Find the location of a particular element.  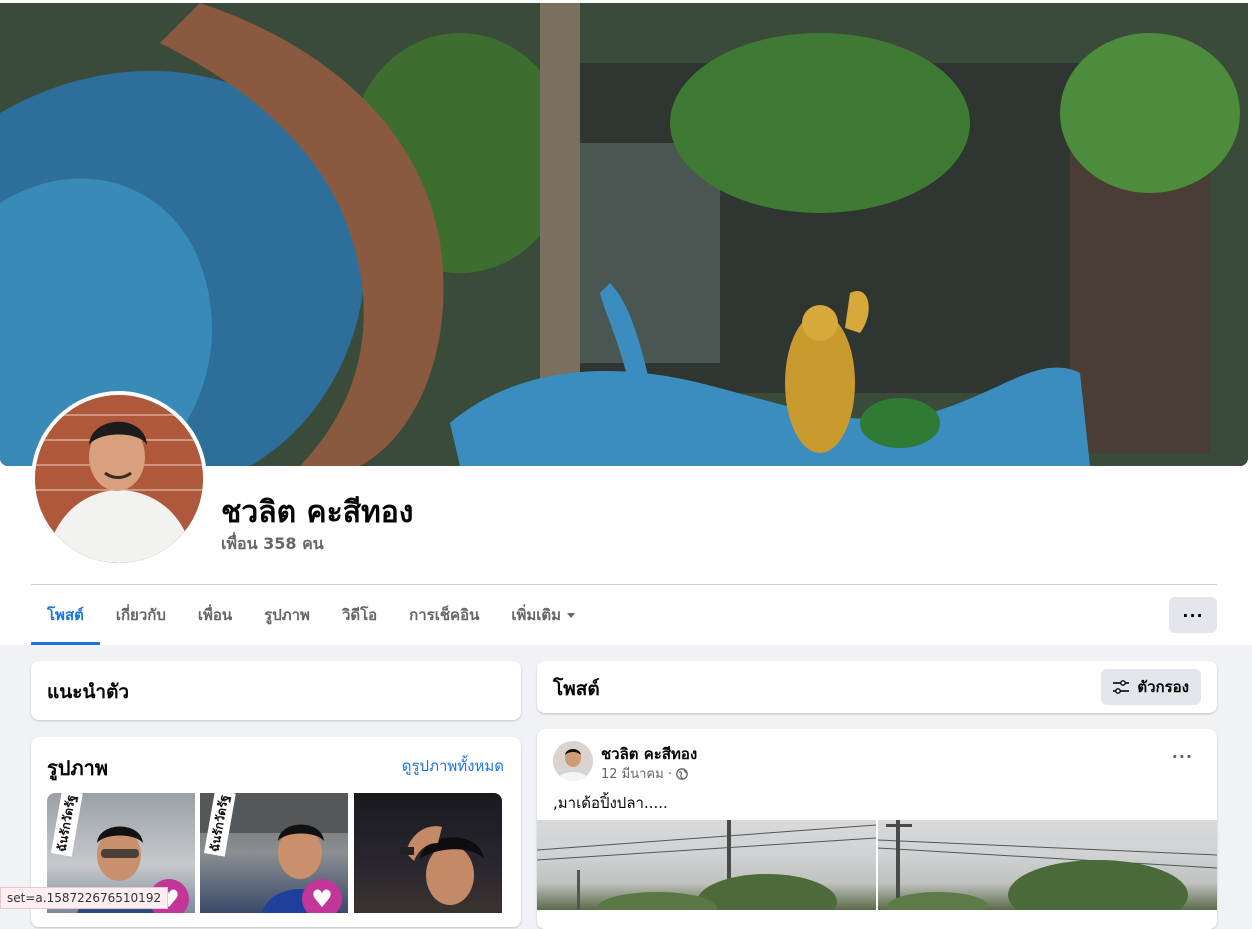

browser-status-bar: set=a.158722676510192 is located at coordinates (84, 898).